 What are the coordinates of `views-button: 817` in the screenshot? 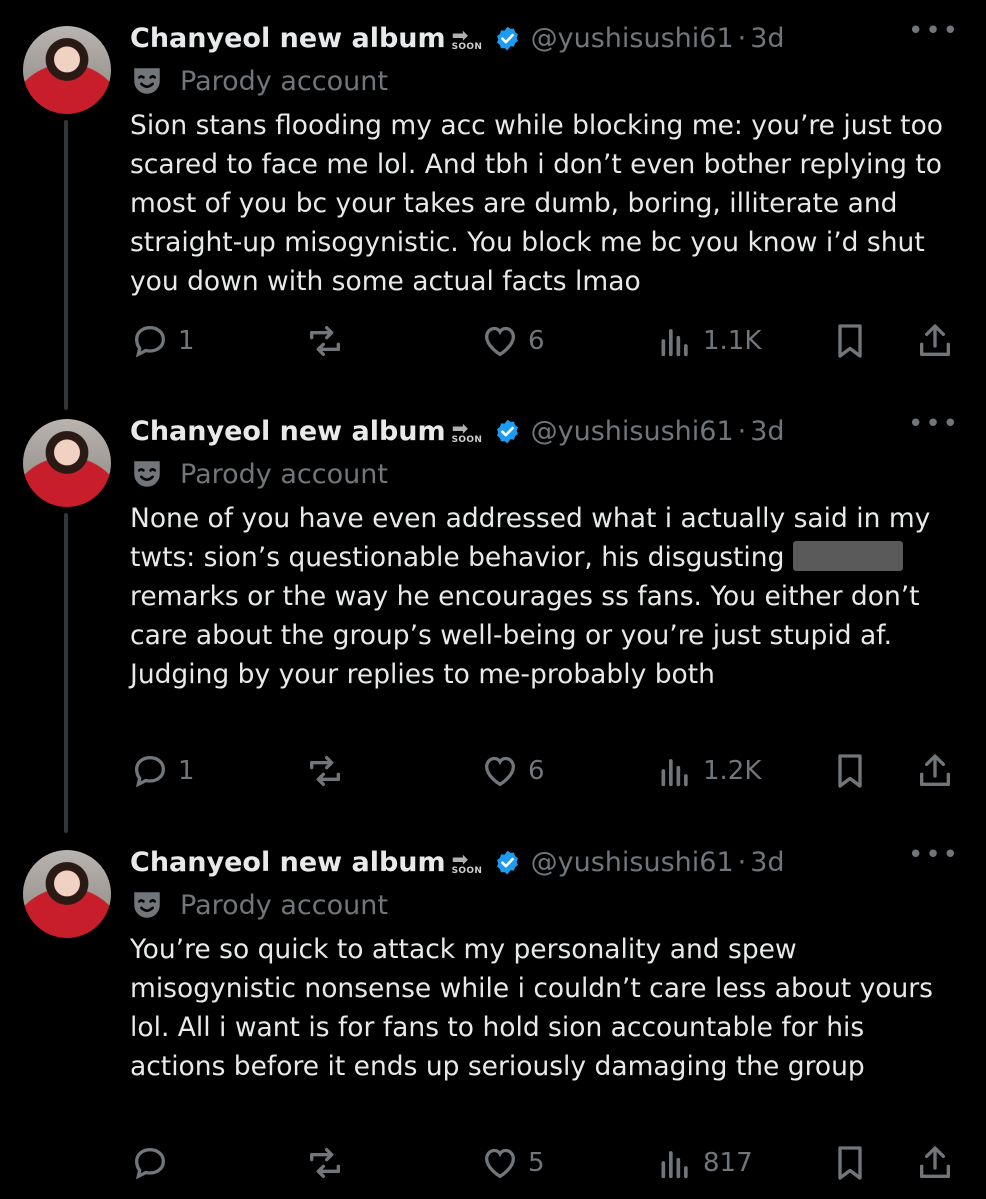 It's located at (704, 1163).